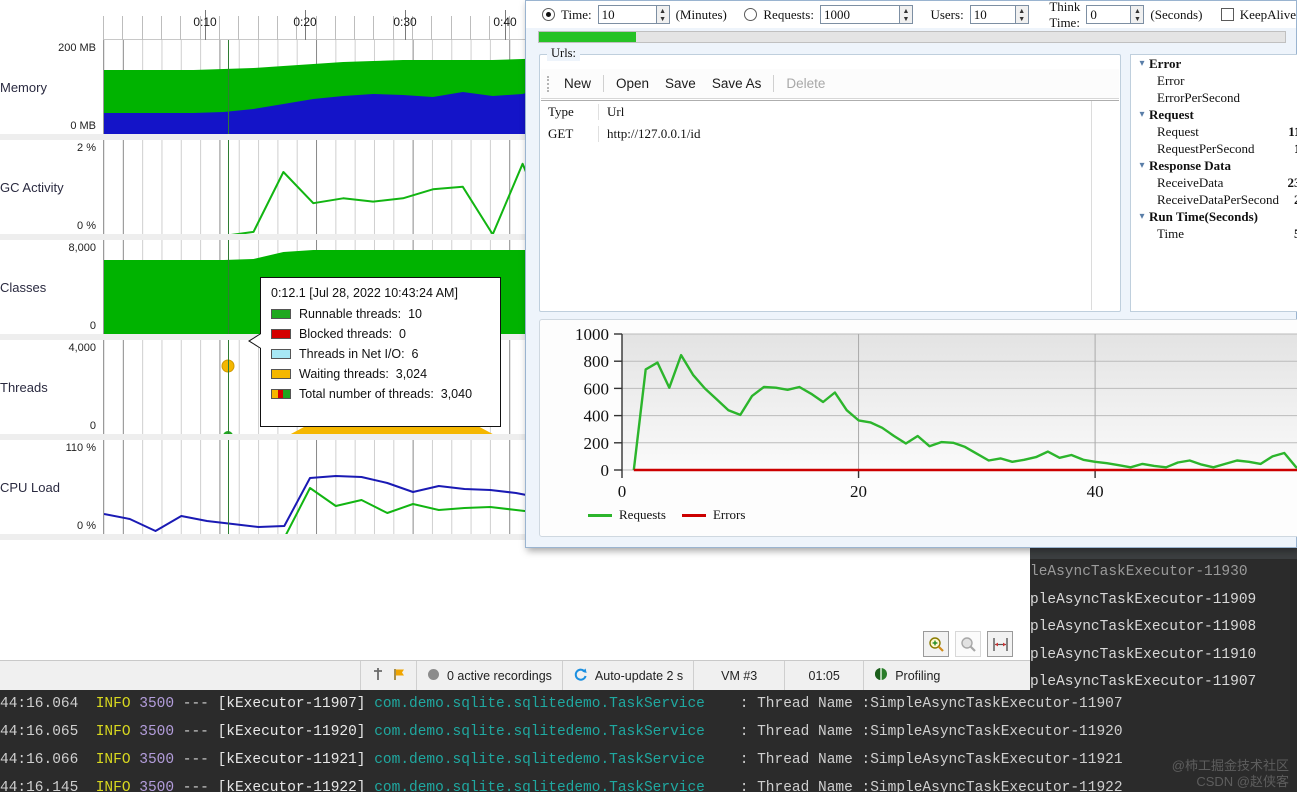 Image resolution: width=1297 pixels, height=792 pixels. Describe the element at coordinates (642, 514) in the screenshot. I see `legend-label-requests: Requests` at that location.